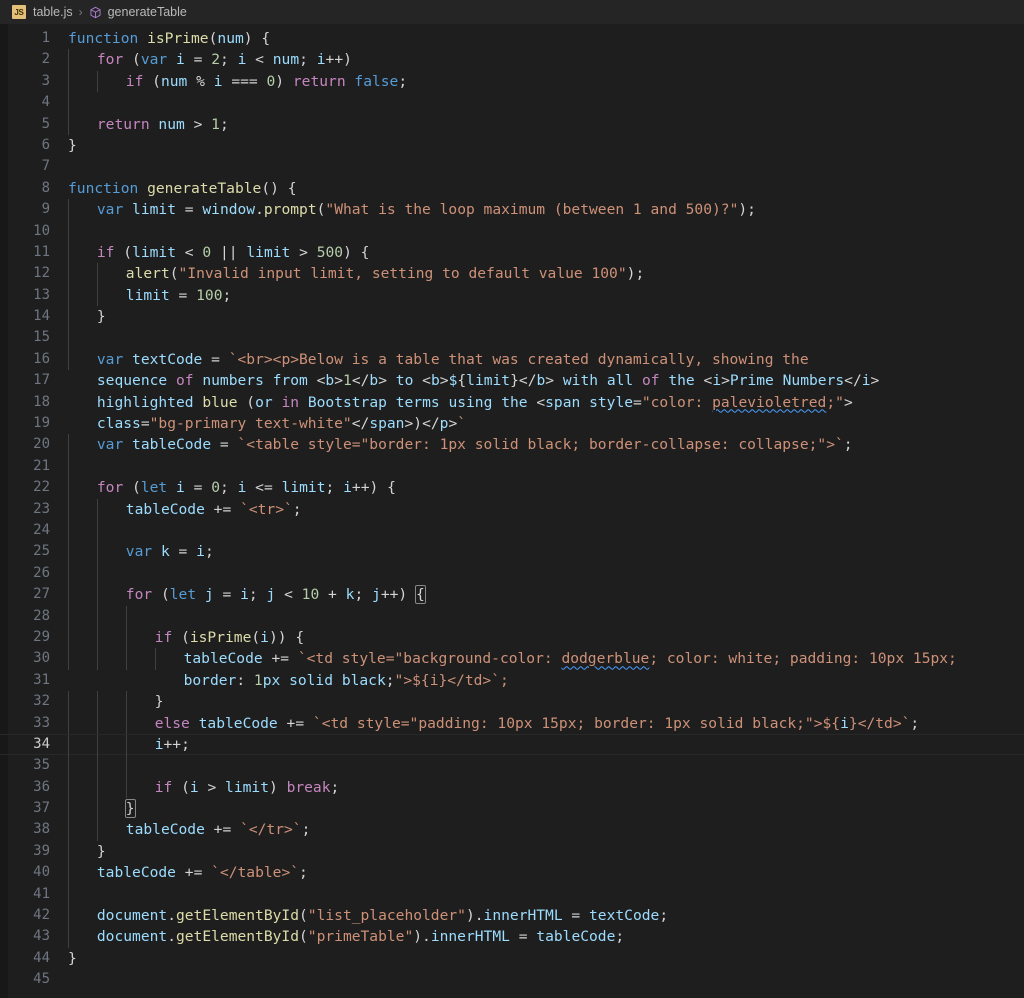  I want to click on code-text: if (isPrime(i)) {, so click(229, 637).